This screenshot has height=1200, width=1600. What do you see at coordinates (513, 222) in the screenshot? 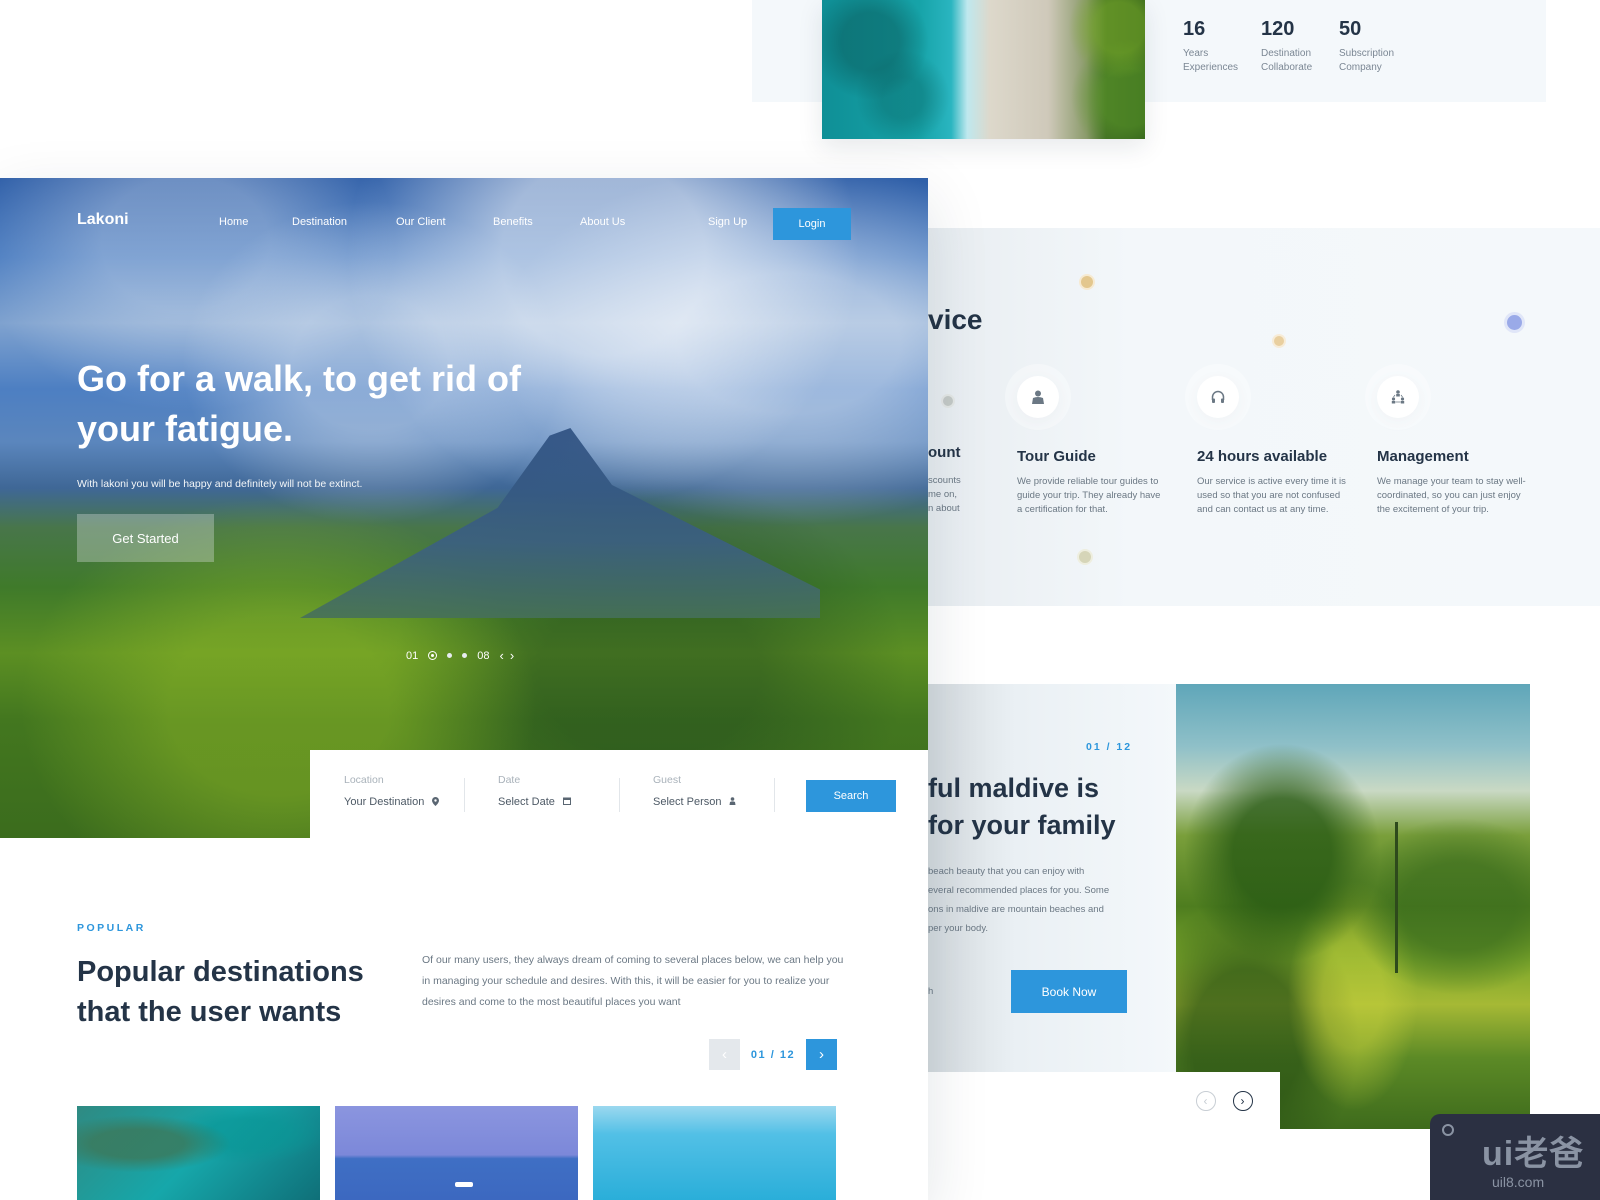
I see `nav-benefits: Benefits` at bounding box center [513, 222].